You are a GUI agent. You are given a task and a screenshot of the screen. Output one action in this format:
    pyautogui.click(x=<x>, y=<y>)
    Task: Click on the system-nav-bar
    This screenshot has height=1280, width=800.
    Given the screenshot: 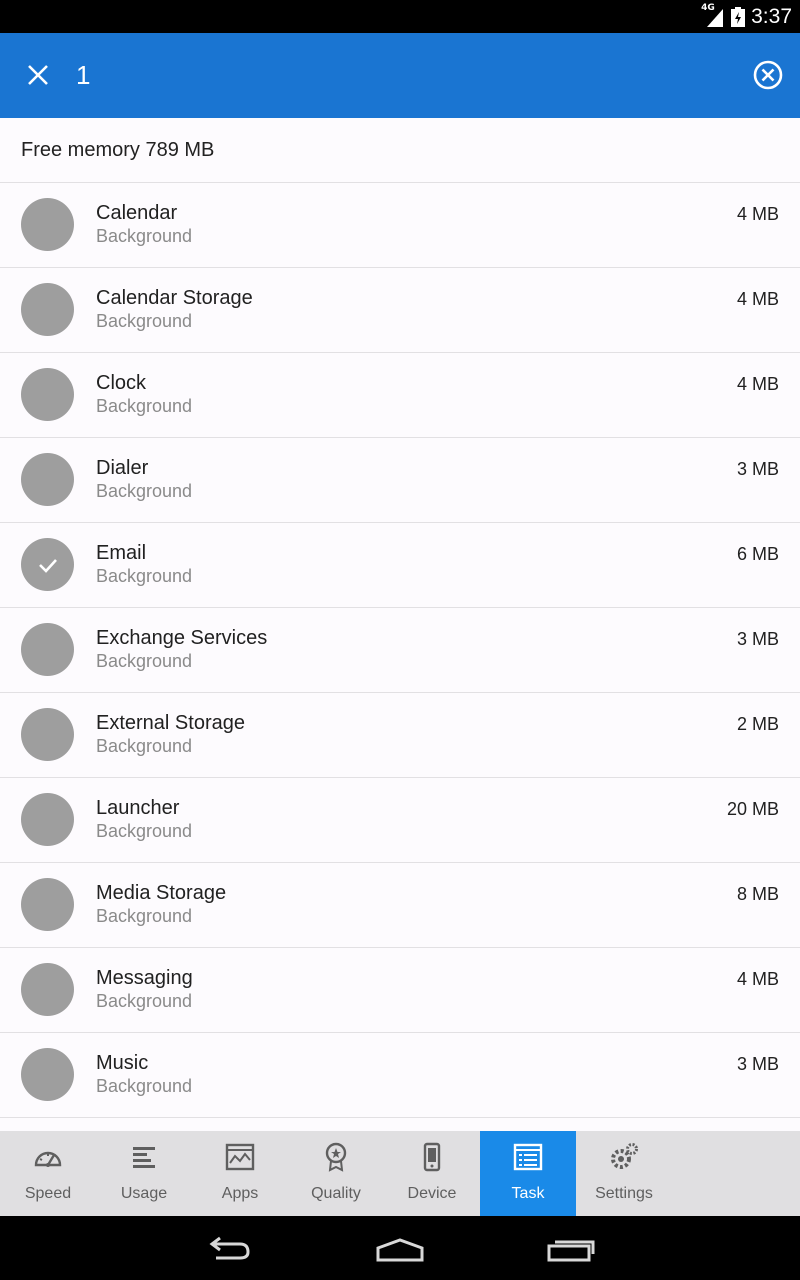 What is the action you would take?
    pyautogui.click(x=400, y=1248)
    